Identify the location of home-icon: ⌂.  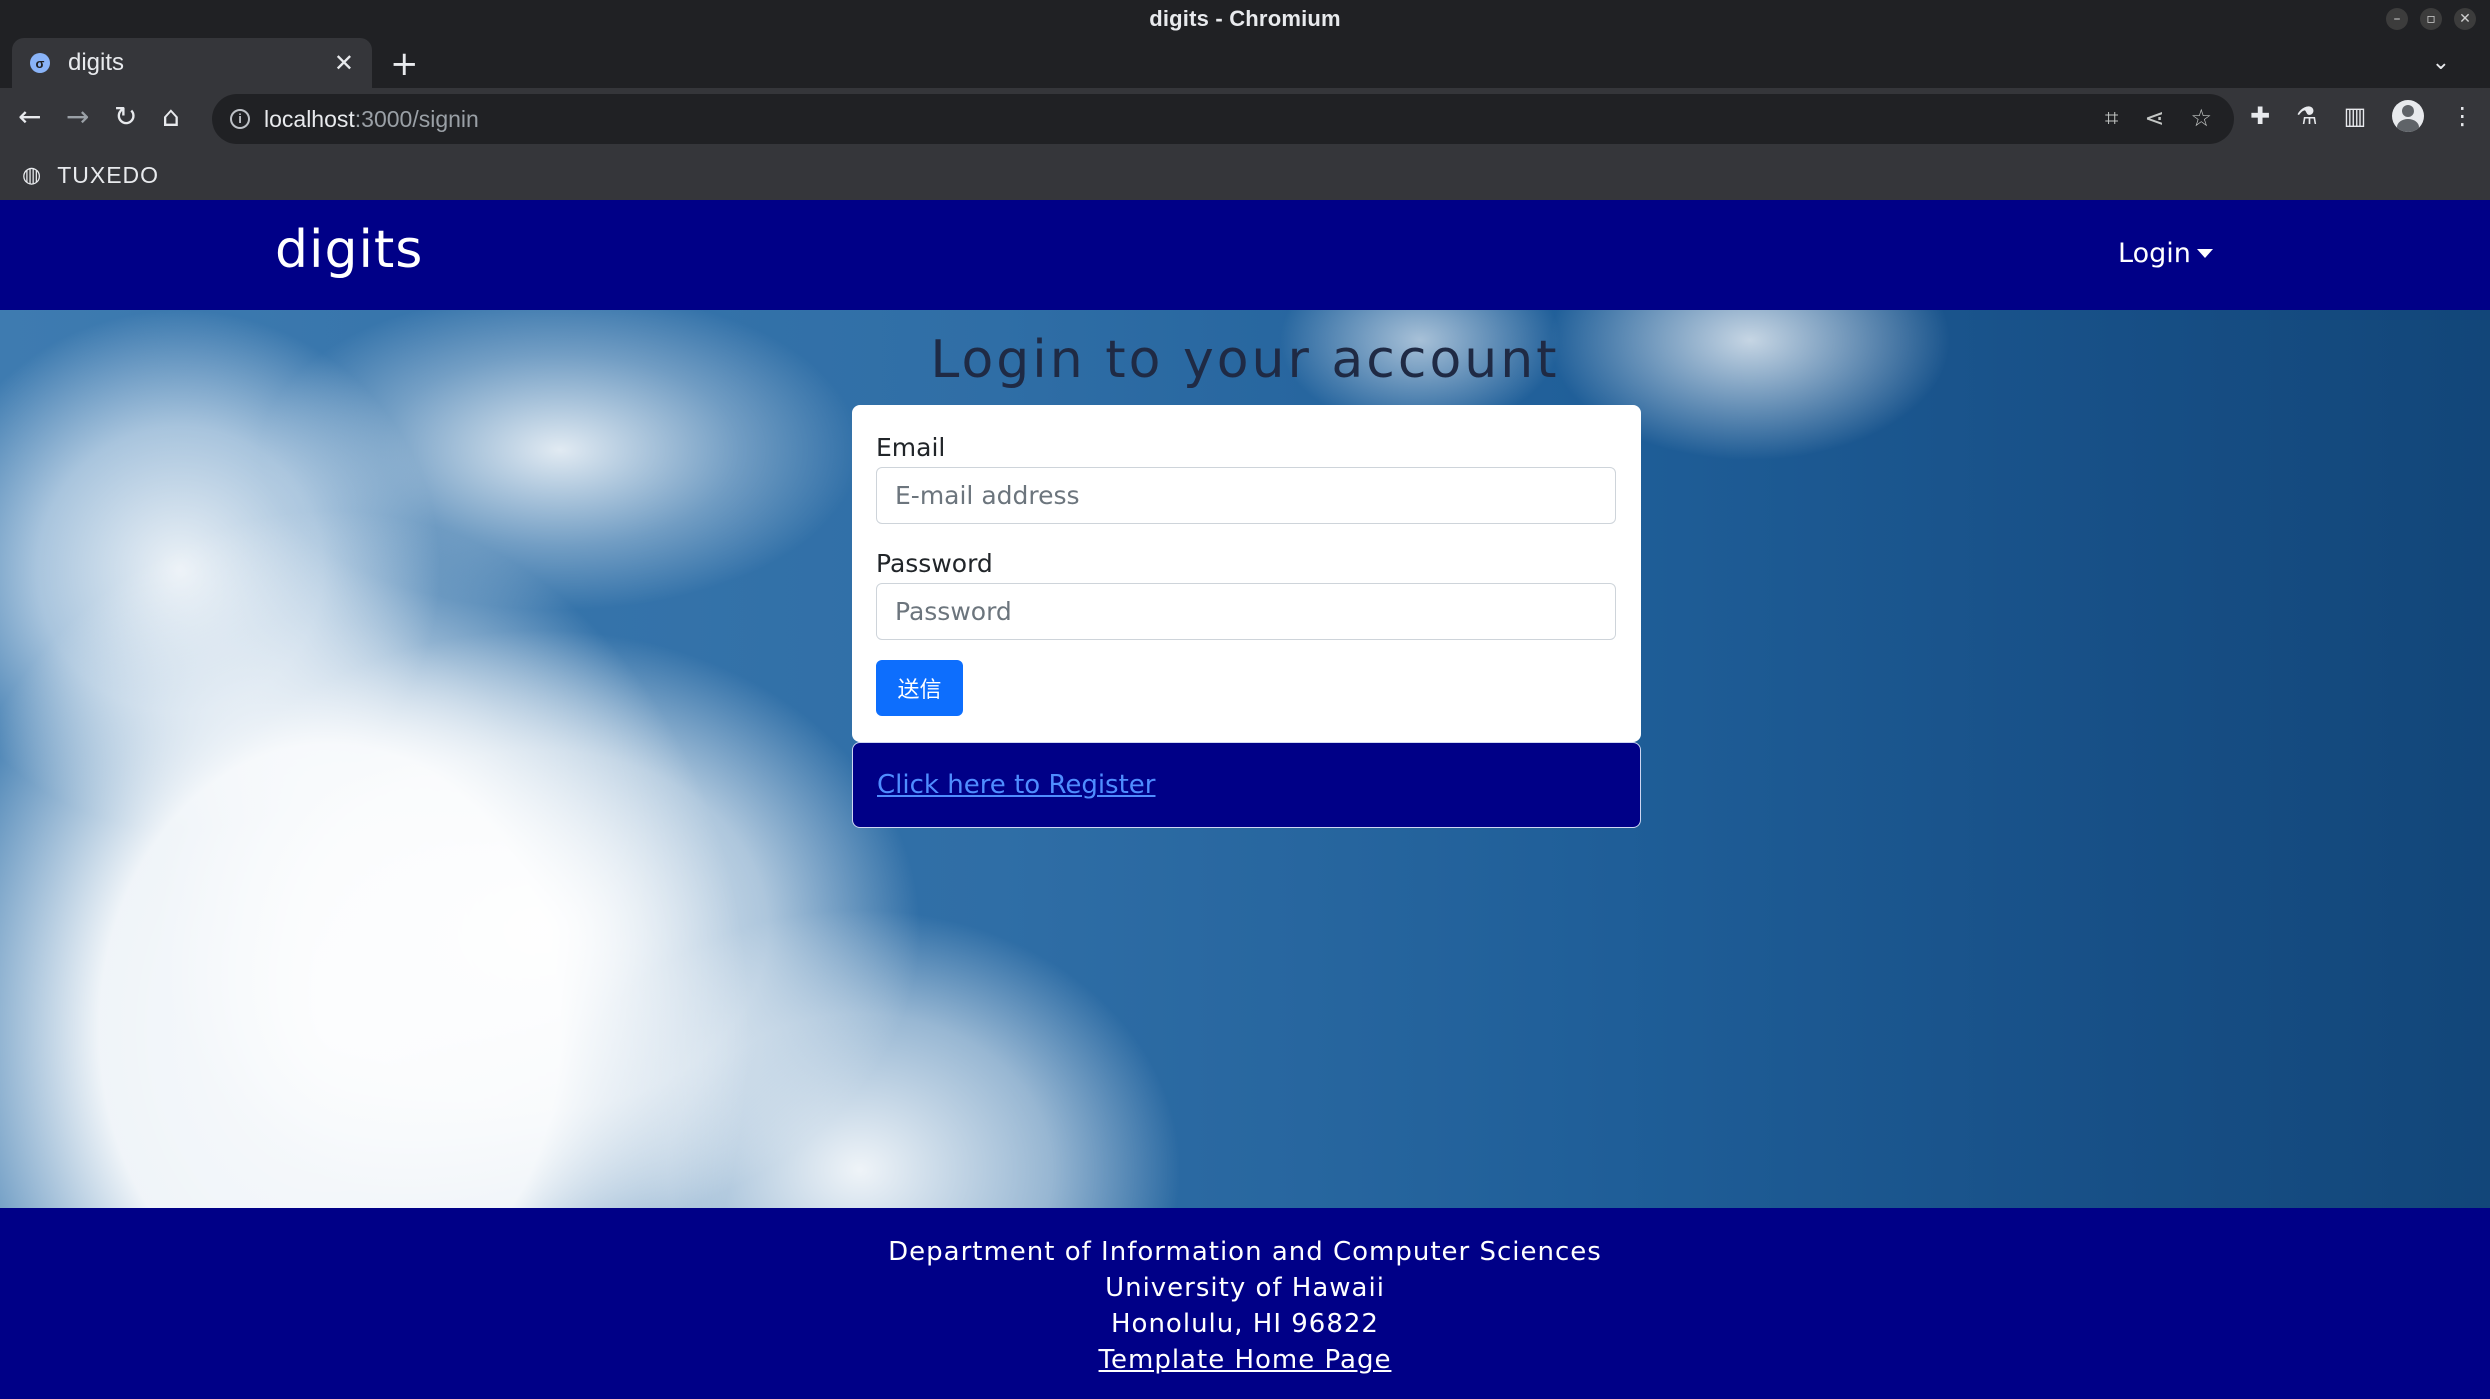
(171, 116).